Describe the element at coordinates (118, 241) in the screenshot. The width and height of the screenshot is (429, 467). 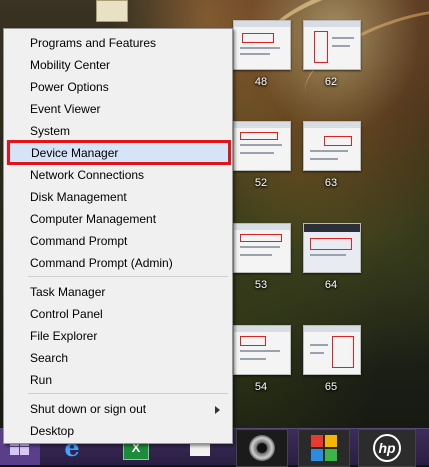
I see `menu-item-command-prompt: Command Prompt` at that location.